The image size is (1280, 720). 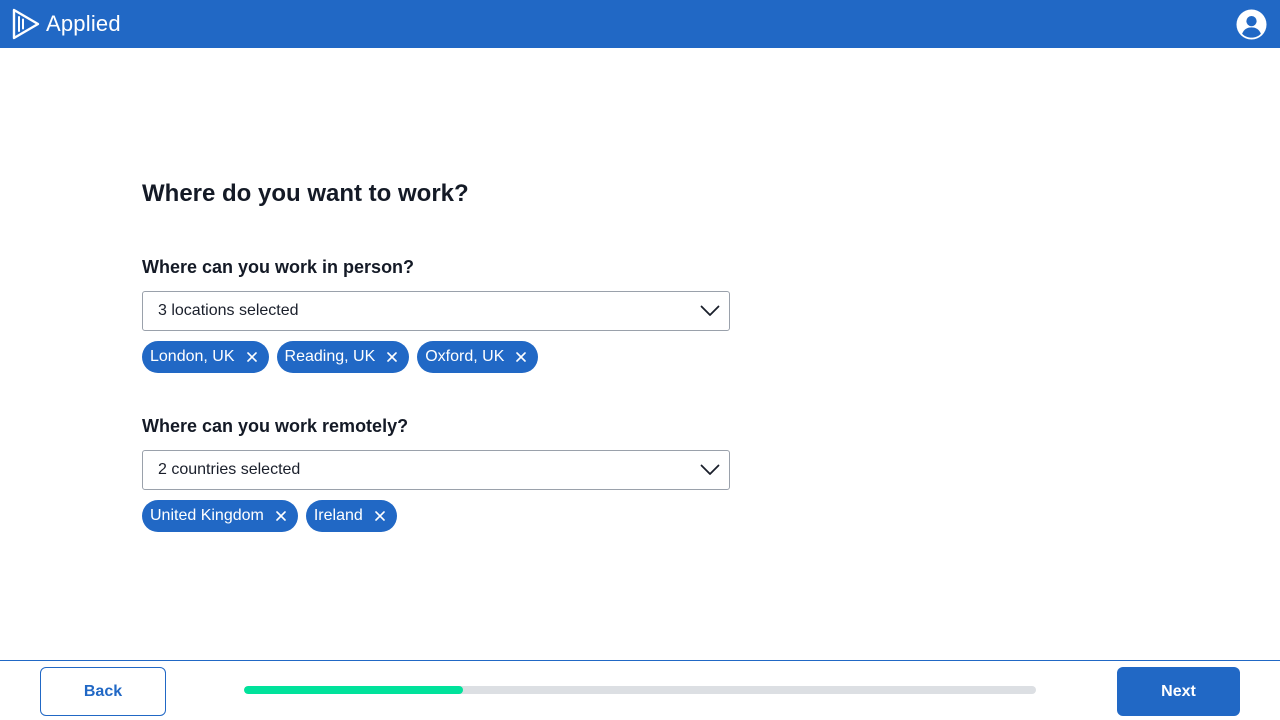 What do you see at coordinates (465, 356) in the screenshot?
I see `chip-label: Oxford, UK` at bounding box center [465, 356].